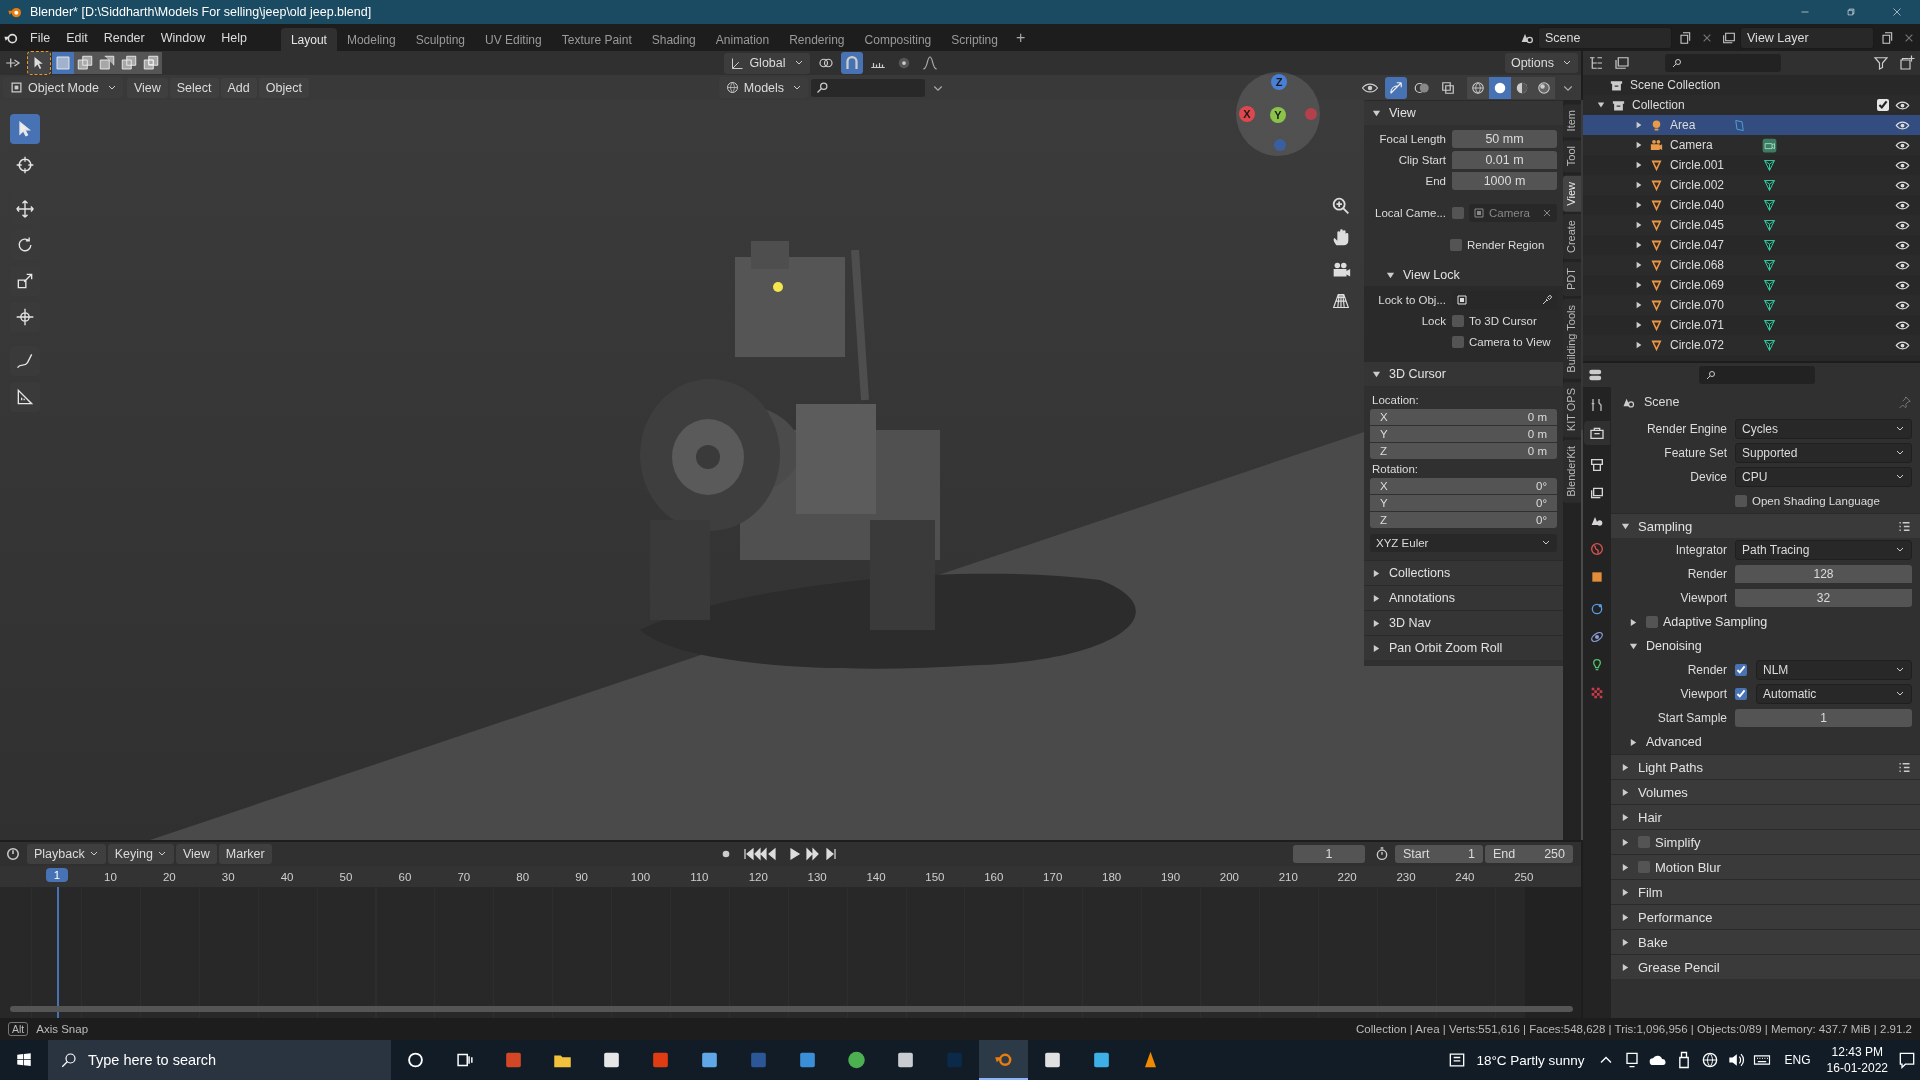 Image resolution: width=1920 pixels, height=1080 pixels. Describe the element at coordinates (974, 39) in the screenshot. I see `workspace-tab: Scripting` at that location.